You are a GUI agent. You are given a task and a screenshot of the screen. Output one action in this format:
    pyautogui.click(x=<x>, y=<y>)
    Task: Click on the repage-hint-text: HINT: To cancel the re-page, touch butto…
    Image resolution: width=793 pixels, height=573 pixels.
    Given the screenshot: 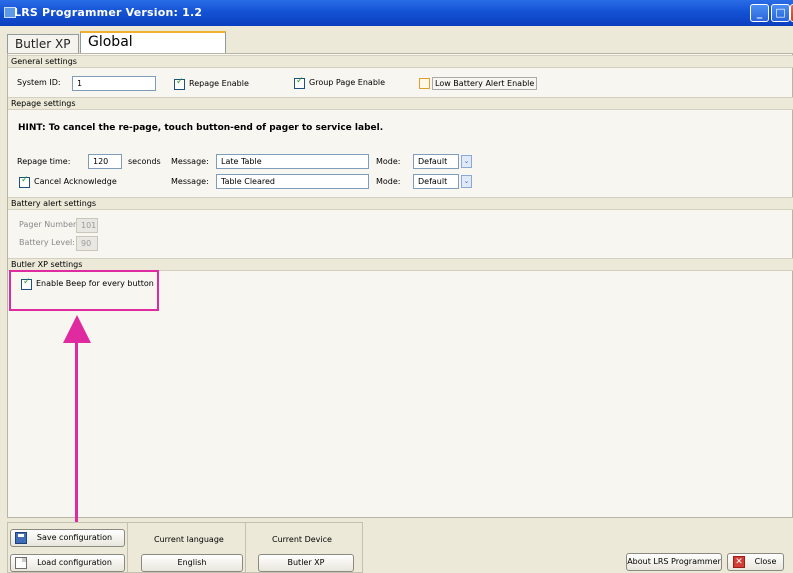 What is the action you would take?
    pyautogui.click(x=201, y=128)
    